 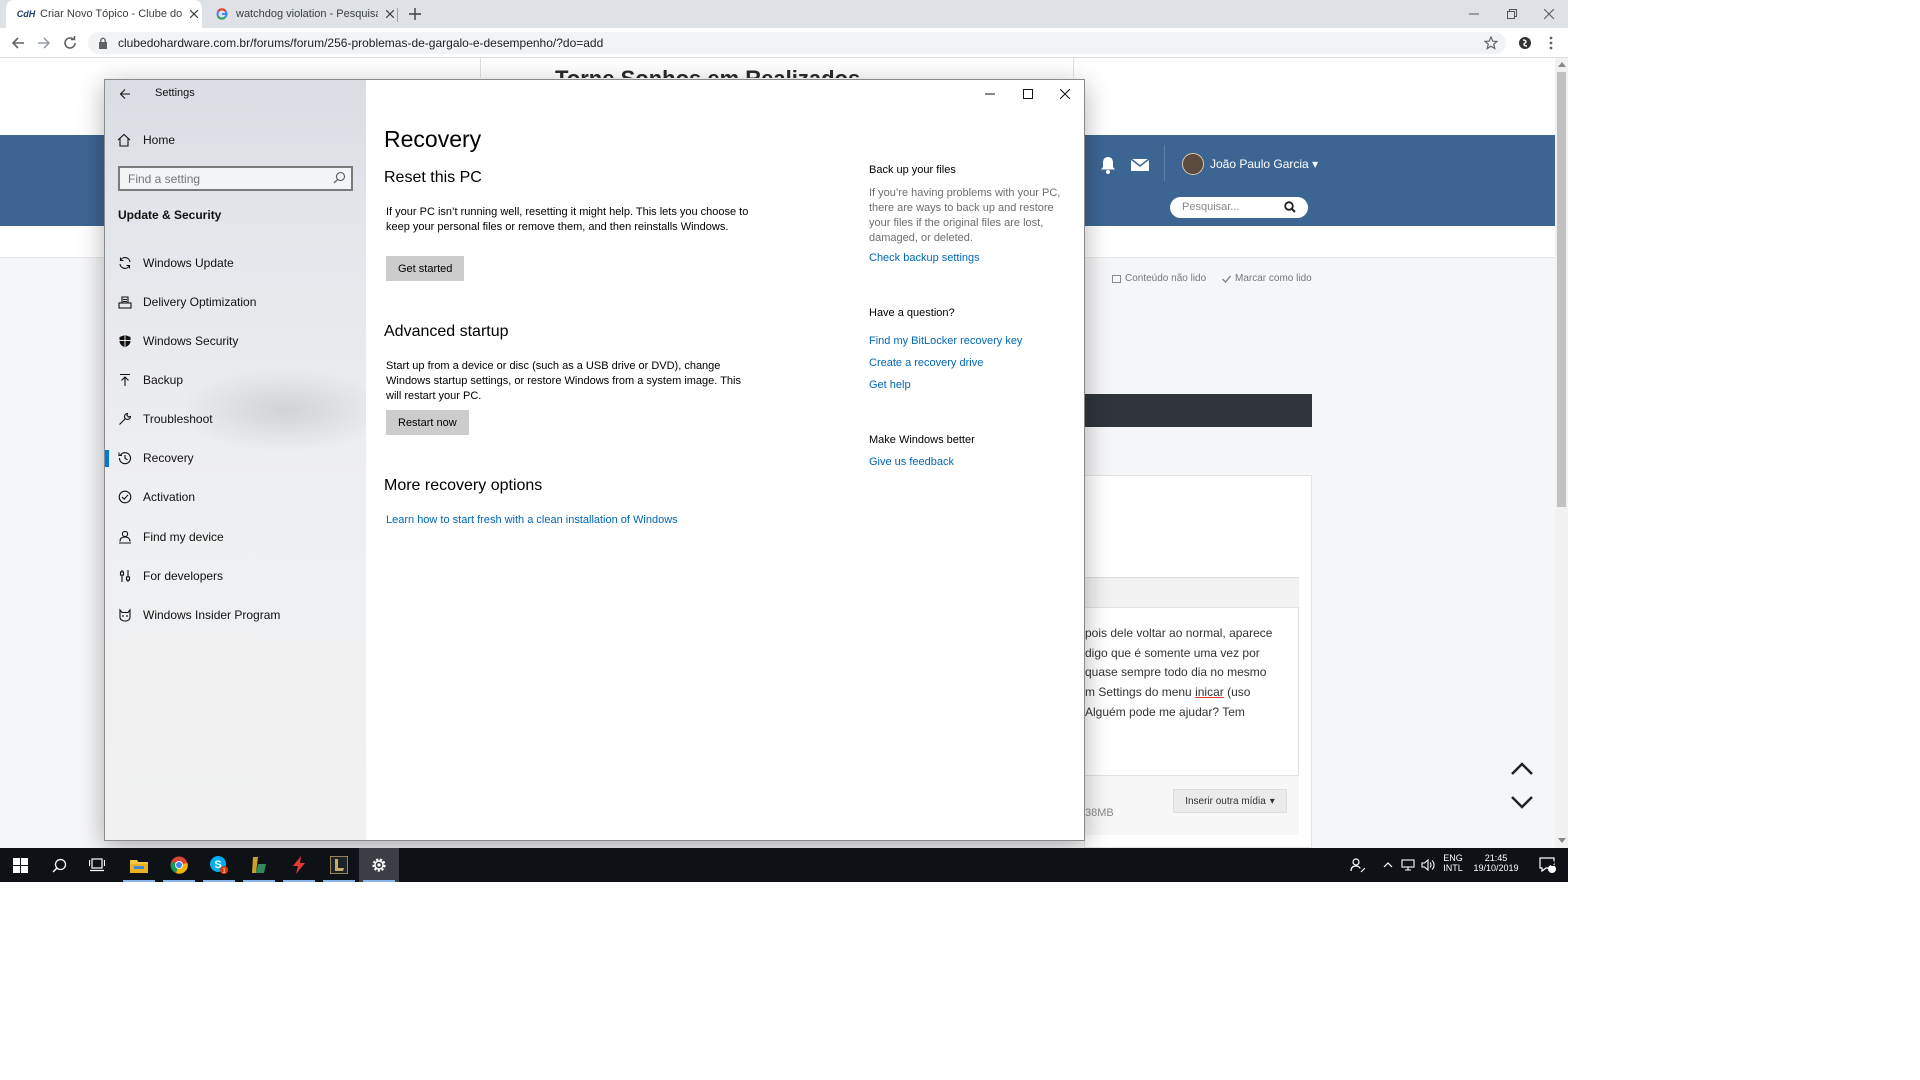 What do you see at coordinates (44, 43) in the screenshot?
I see `forward-arrow-icon` at bounding box center [44, 43].